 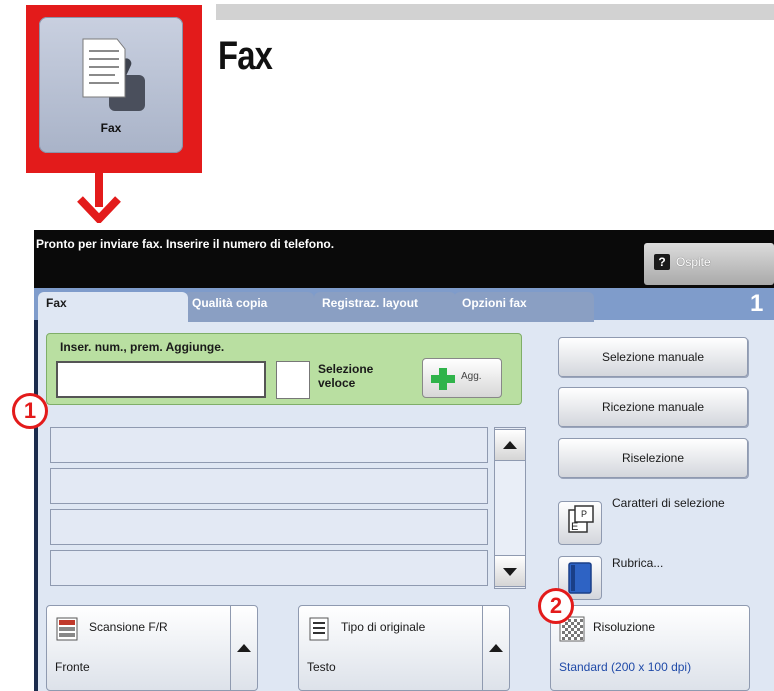 I want to click on redial-button: Riselezione, so click(x=653, y=458).